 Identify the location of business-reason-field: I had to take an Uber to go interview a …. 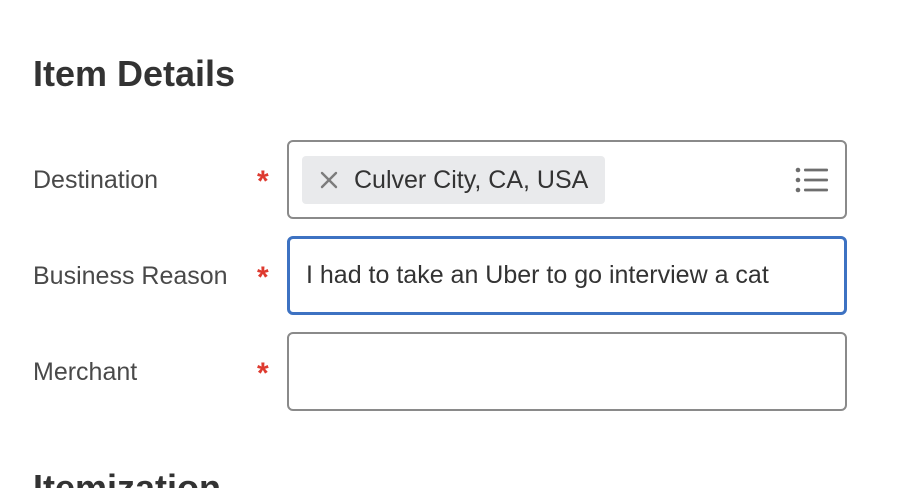
(567, 275).